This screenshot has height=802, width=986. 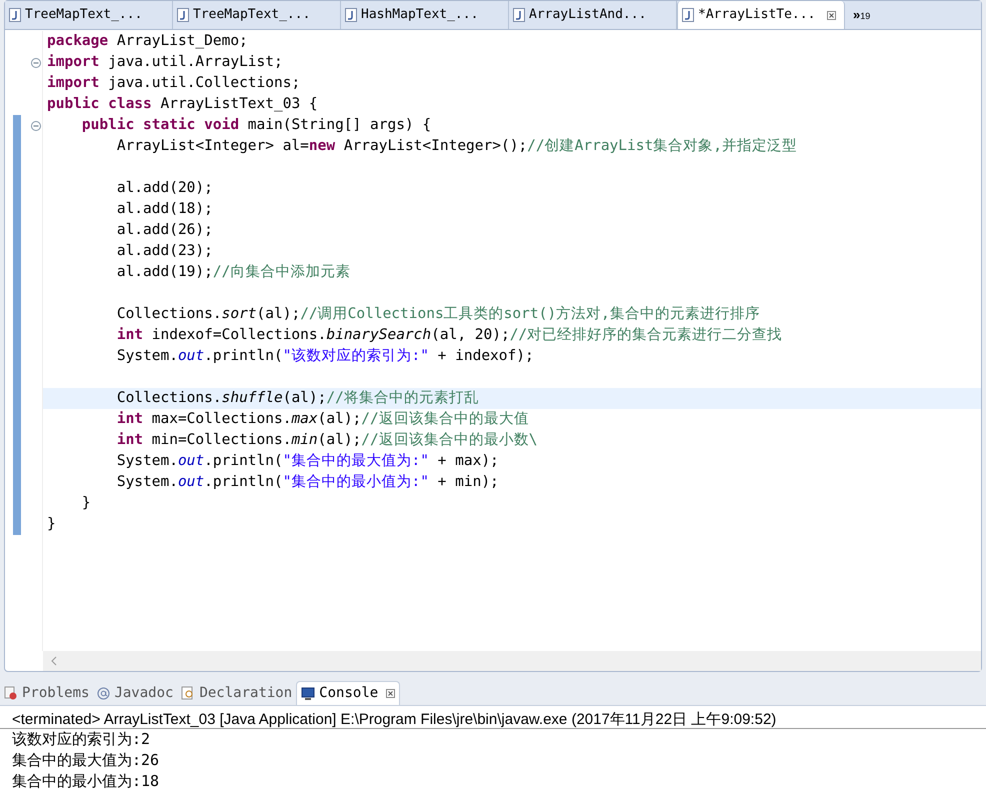 I want to click on overflow-chevron-icon: », so click(x=856, y=14).